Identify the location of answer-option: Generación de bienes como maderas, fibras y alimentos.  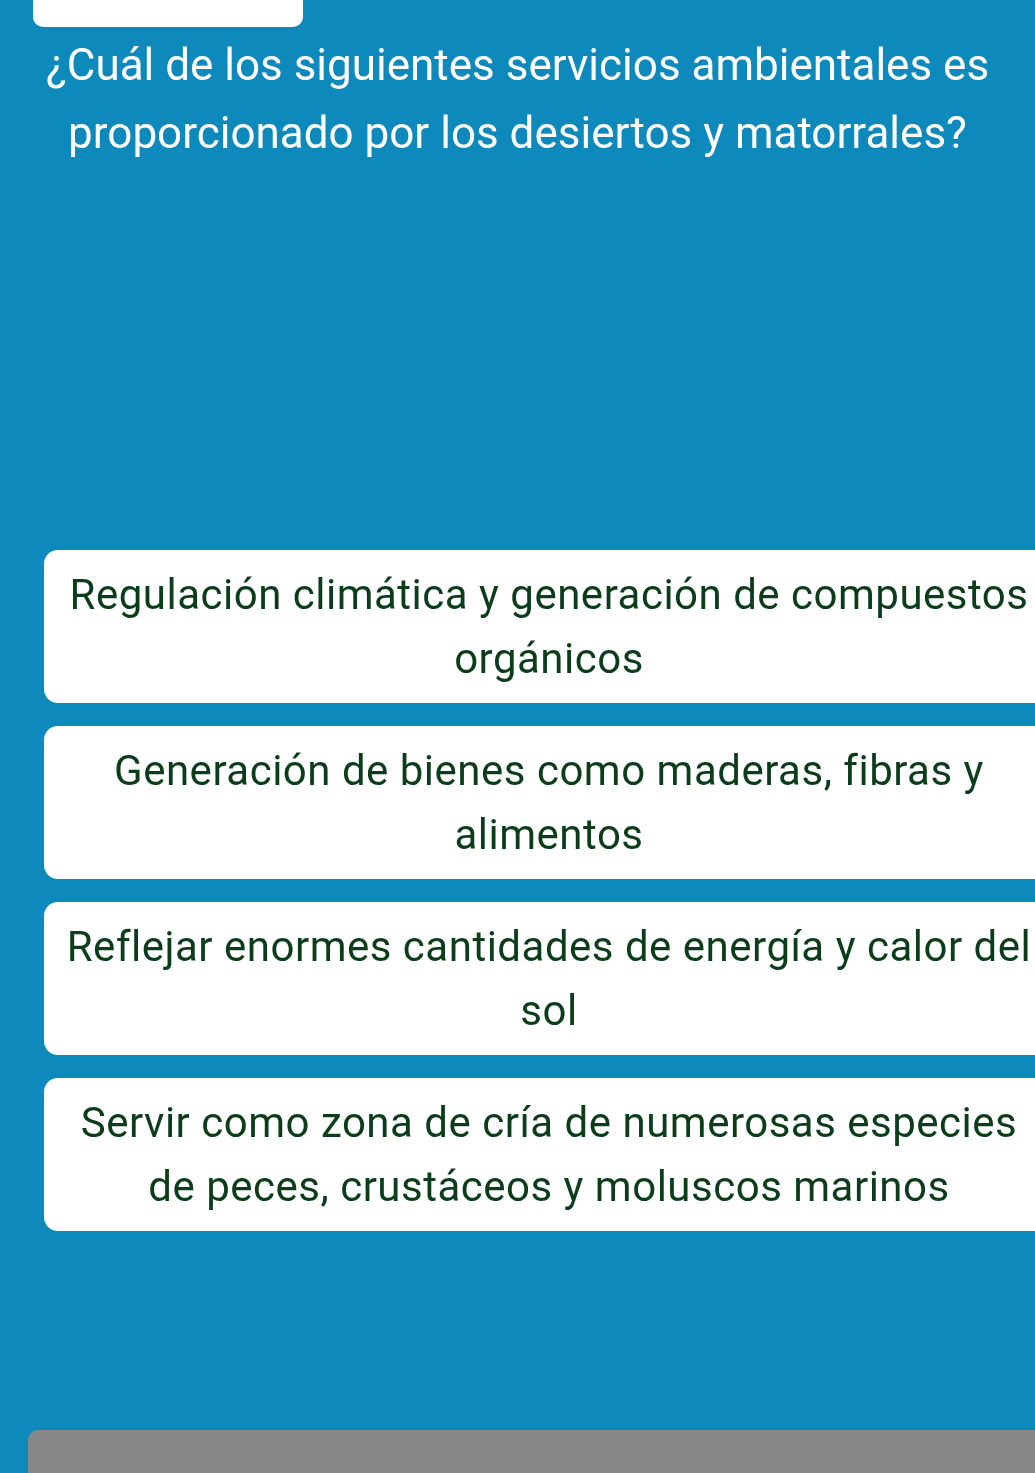
(539, 802).